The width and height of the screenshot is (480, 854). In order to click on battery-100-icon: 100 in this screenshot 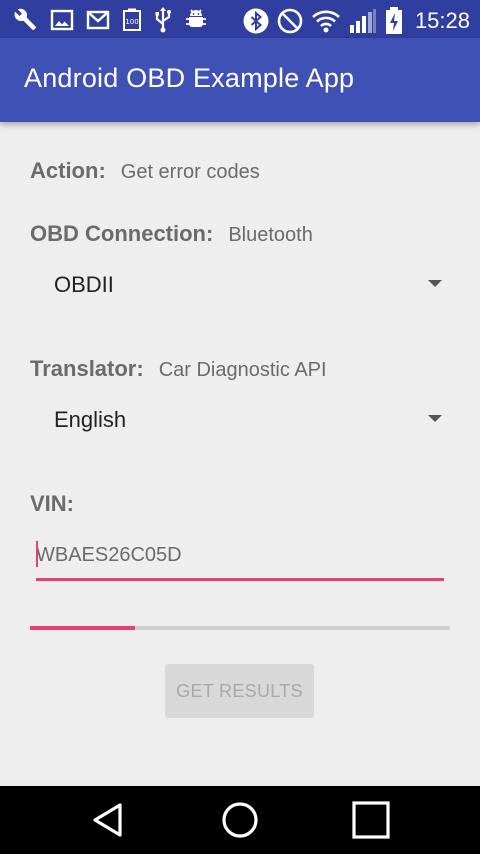, I will do `click(132, 20)`.